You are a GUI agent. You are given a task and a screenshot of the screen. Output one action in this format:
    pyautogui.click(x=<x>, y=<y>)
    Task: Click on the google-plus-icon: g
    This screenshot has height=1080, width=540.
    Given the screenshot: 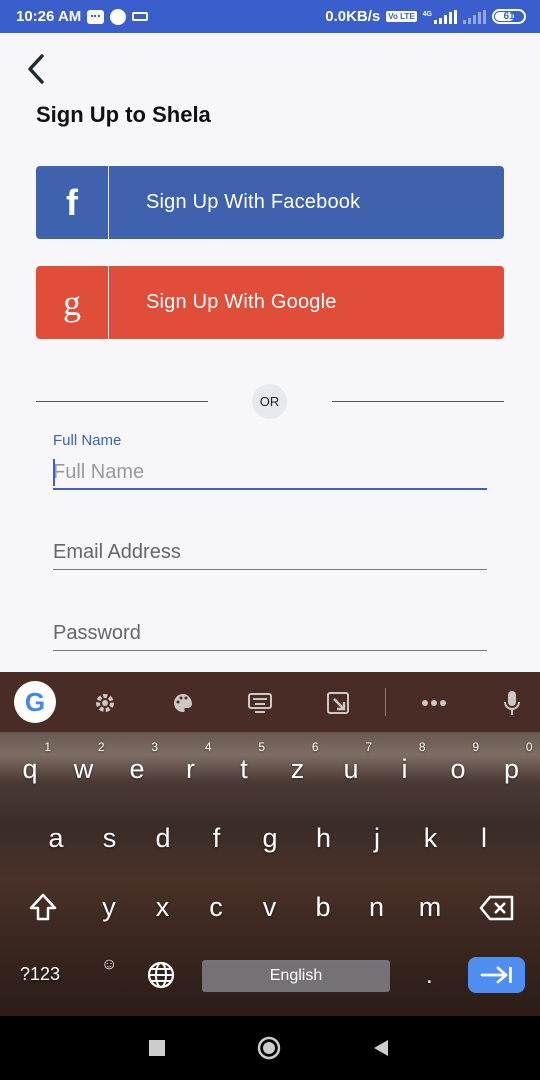 What is the action you would take?
    pyautogui.click(x=72, y=302)
    